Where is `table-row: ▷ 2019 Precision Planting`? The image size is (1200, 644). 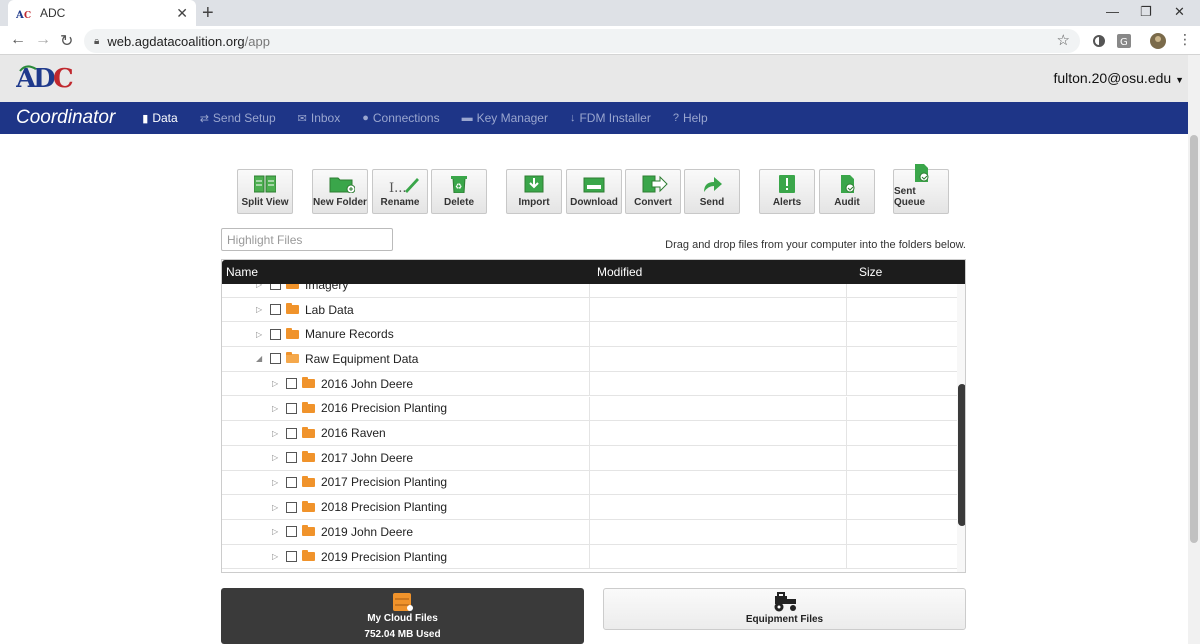
table-row: ▷ 2019 Precision Planting is located at coordinates (589, 557).